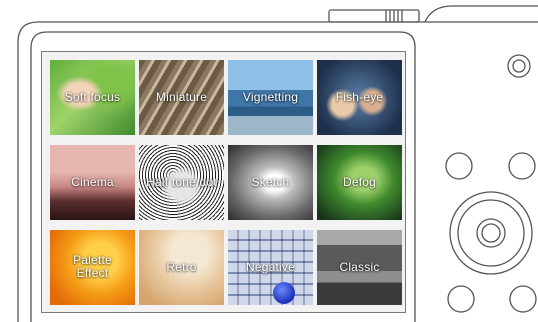 Image resolution: width=538 pixels, height=322 pixels. Describe the element at coordinates (523, 299) in the screenshot. I see `bottom-right-button` at that location.